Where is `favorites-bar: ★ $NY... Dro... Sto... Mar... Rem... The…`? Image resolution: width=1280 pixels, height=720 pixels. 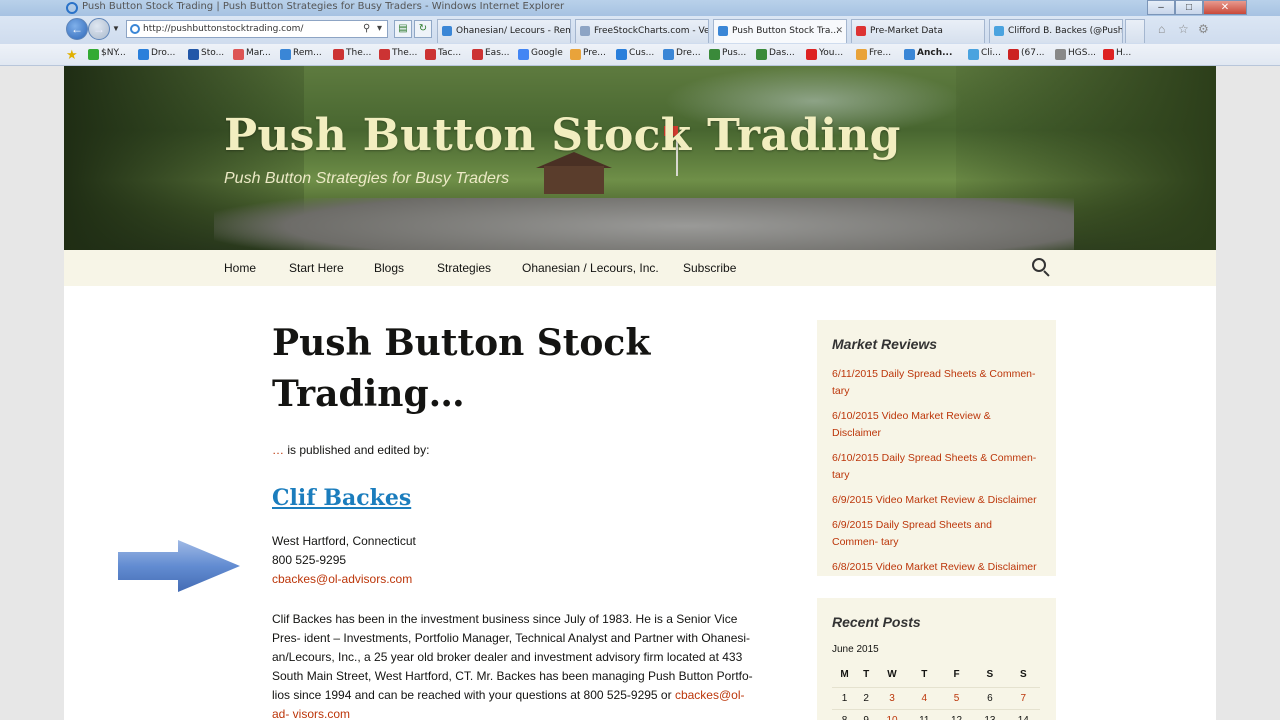
favorites-bar: ★ $NY... Dro... Sto... Mar... Rem... The… is located at coordinates (640, 55).